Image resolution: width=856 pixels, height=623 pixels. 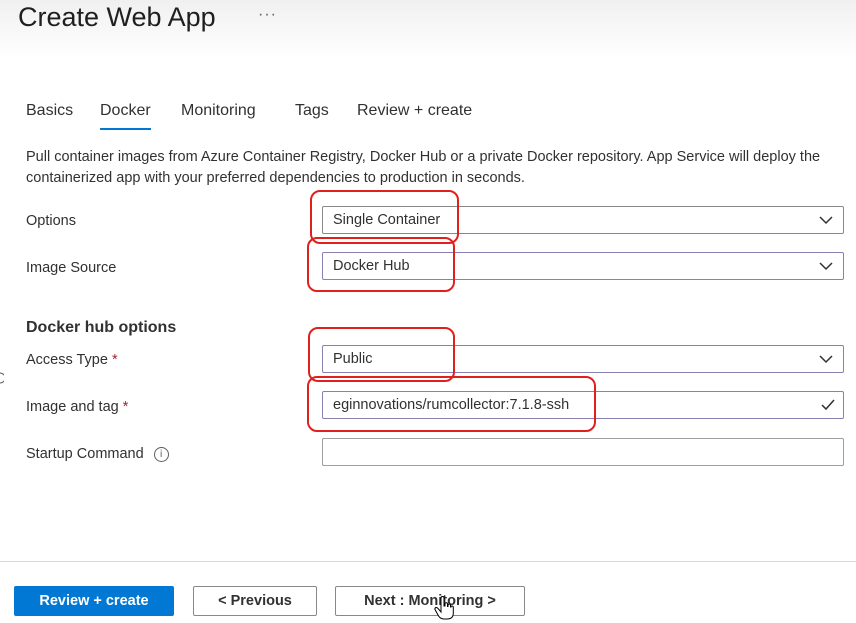 What do you see at coordinates (451, 405) in the screenshot?
I see `image-and-tag-value: eginnovations/rumcollector:7.1.8-ssh` at bounding box center [451, 405].